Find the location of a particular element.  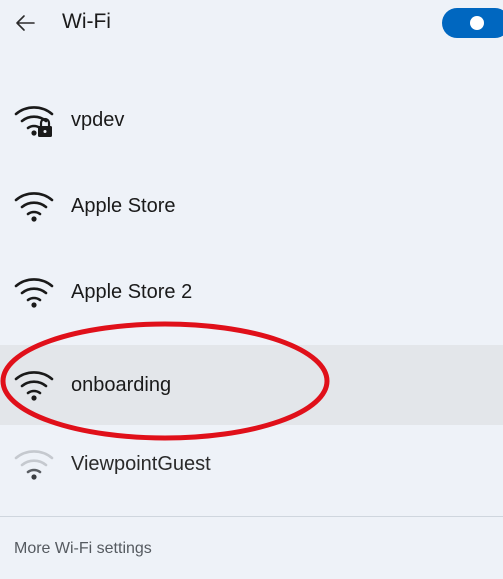

network-name: Apple Store is located at coordinates (123, 205).